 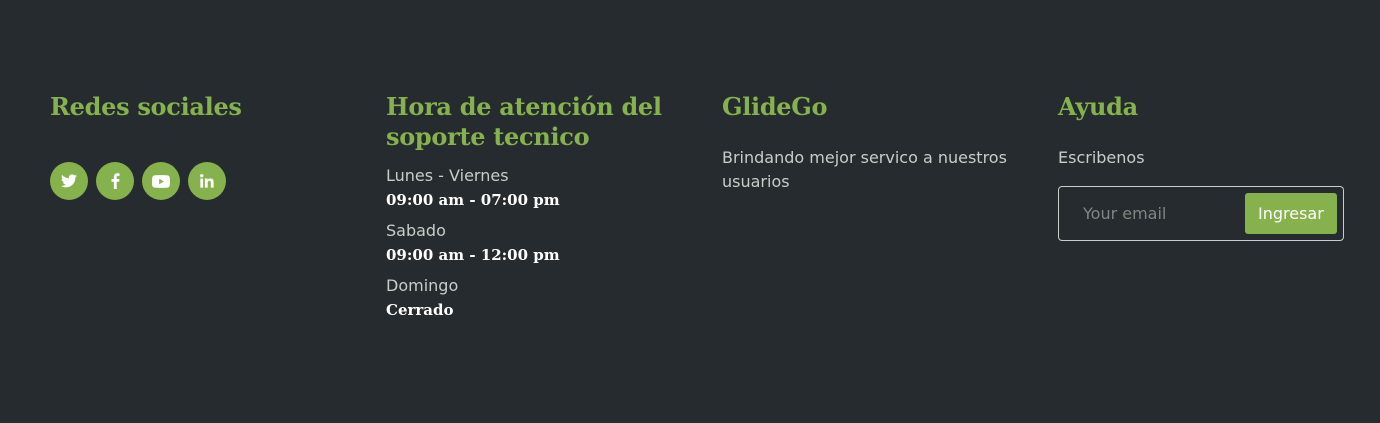 What do you see at coordinates (473, 200) in the screenshot?
I see `schedule-time: 09:00 am - 07:00 pm` at bounding box center [473, 200].